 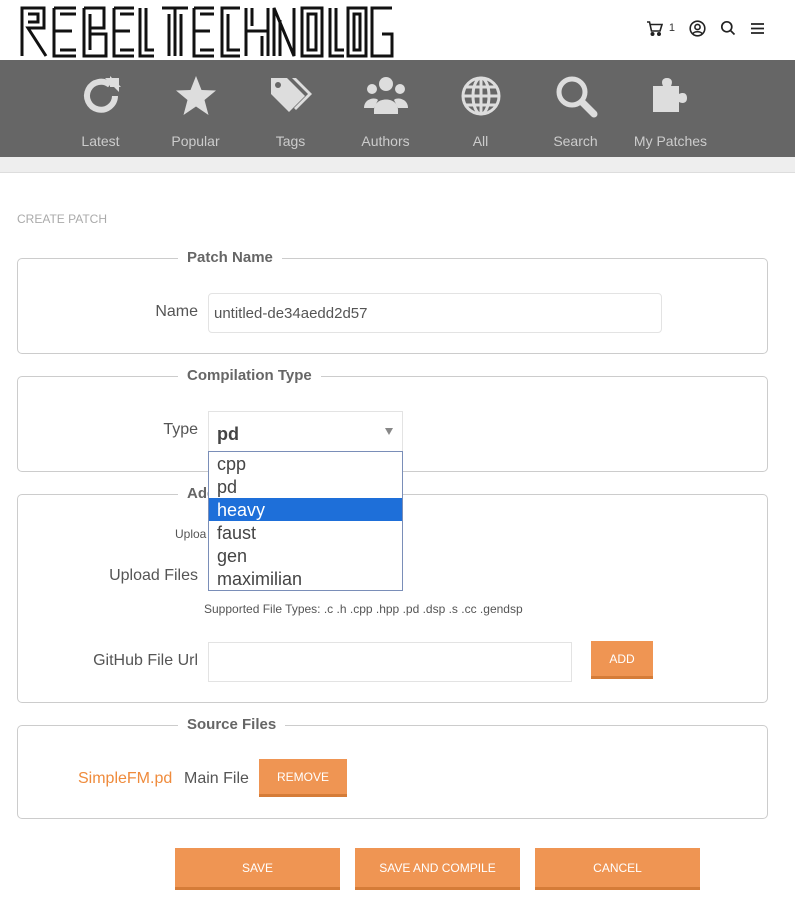 I want to click on globe-icon, so click(x=480, y=96).